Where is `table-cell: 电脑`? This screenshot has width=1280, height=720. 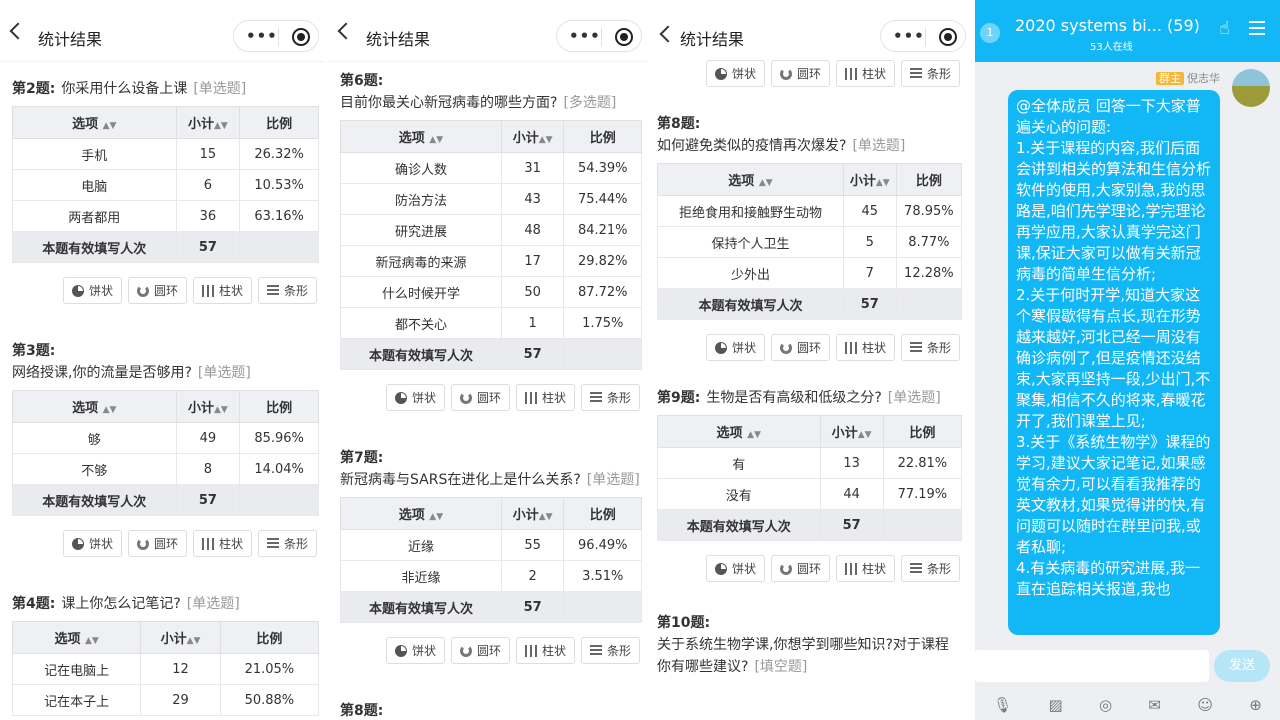
table-cell: 电脑 is located at coordinates (94, 185).